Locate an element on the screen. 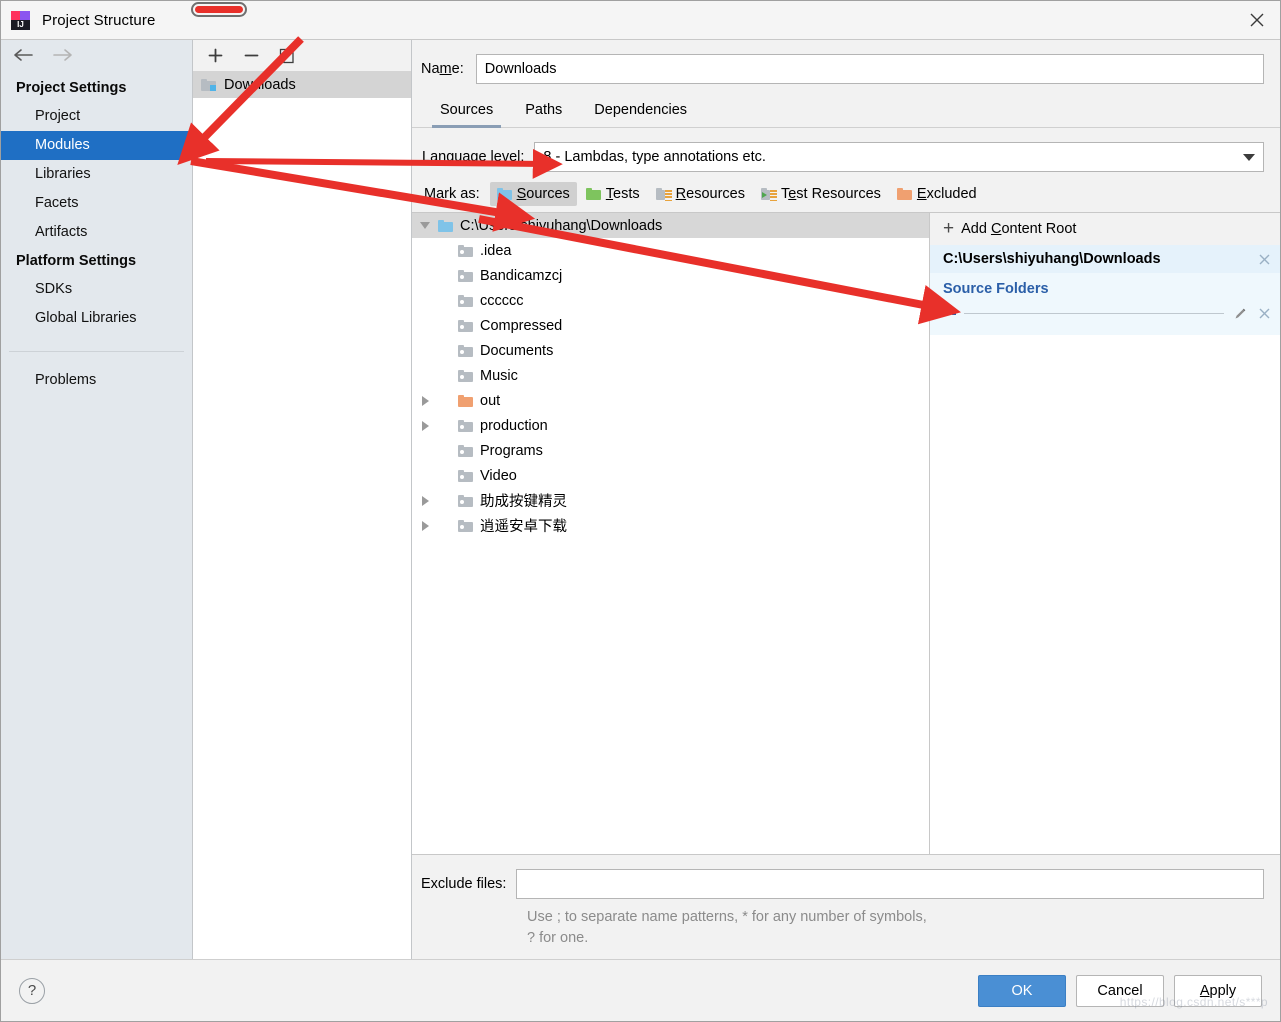  sidebar-item-libraries: Libraries is located at coordinates (96, 174).